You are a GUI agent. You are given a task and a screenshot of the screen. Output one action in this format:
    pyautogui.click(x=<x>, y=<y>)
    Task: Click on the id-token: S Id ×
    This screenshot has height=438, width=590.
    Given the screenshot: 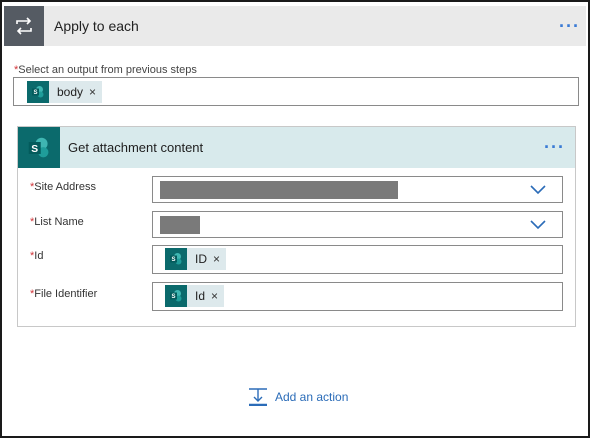 What is the action you would take?
    pyautogui.click(x=195, y=296)
    